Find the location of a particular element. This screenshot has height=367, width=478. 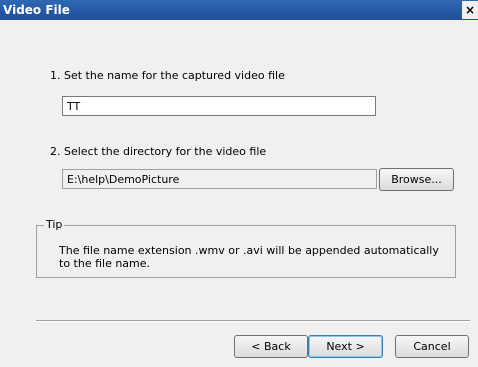

dialog-title: Video File is located at coordinates (36, 10).